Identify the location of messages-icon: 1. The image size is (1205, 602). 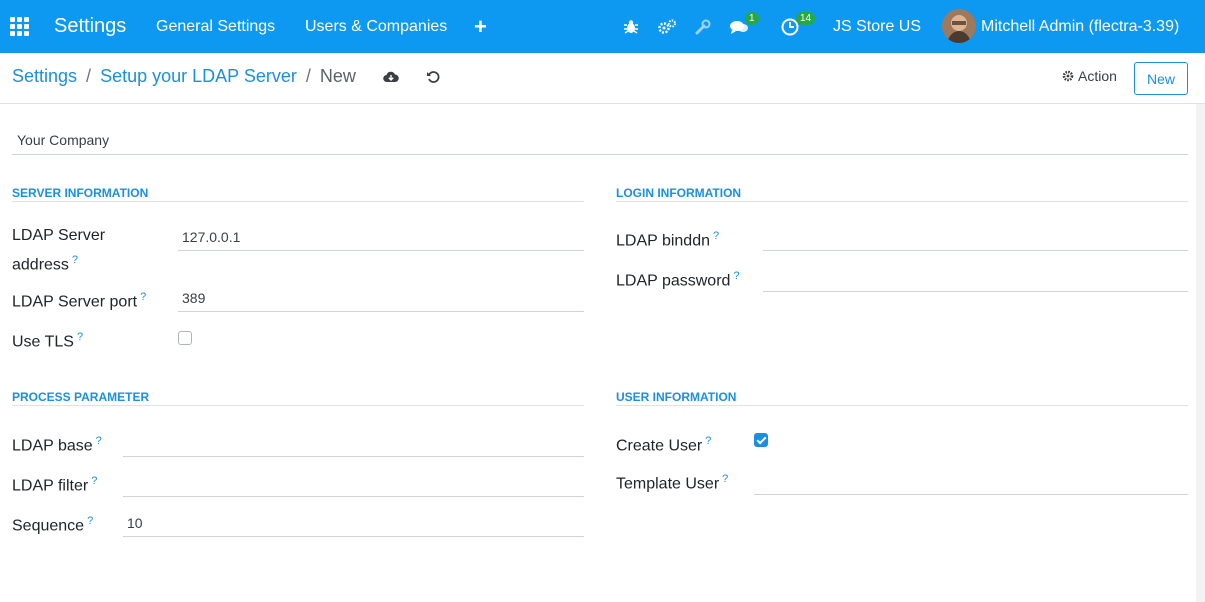
(744, 26).